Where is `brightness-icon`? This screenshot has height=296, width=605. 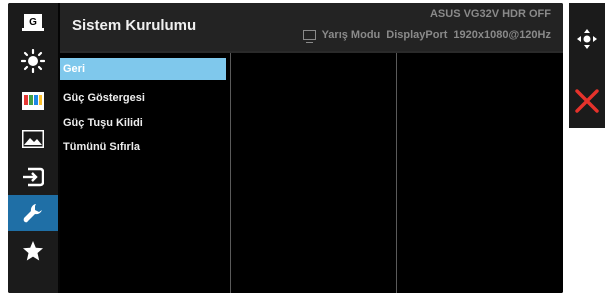
brightness-icon is located at coordinates (33, 61).